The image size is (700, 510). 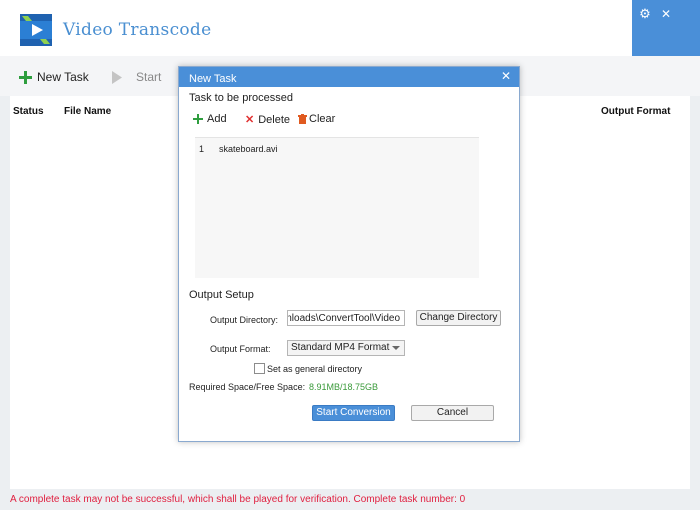 What do you see at coordinates (149, 77) in the screenshot?
I see `start-label: Start` at bounding box center [149, 77].